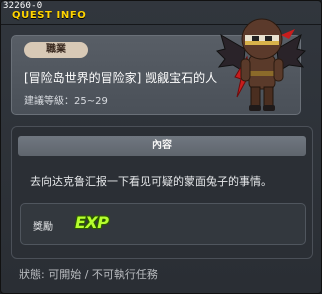 Image resolution: width=322 pixels, height=294 pixels. What do you see at coordinates (163, 224) in the screenshot?
I see `reward-box: 獎勵 EXP` at bounding box center [163, 224].